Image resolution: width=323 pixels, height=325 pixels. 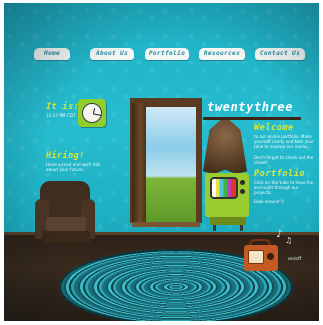 I want to click on music-note-icon: ♫, so click(x=289, y=240).